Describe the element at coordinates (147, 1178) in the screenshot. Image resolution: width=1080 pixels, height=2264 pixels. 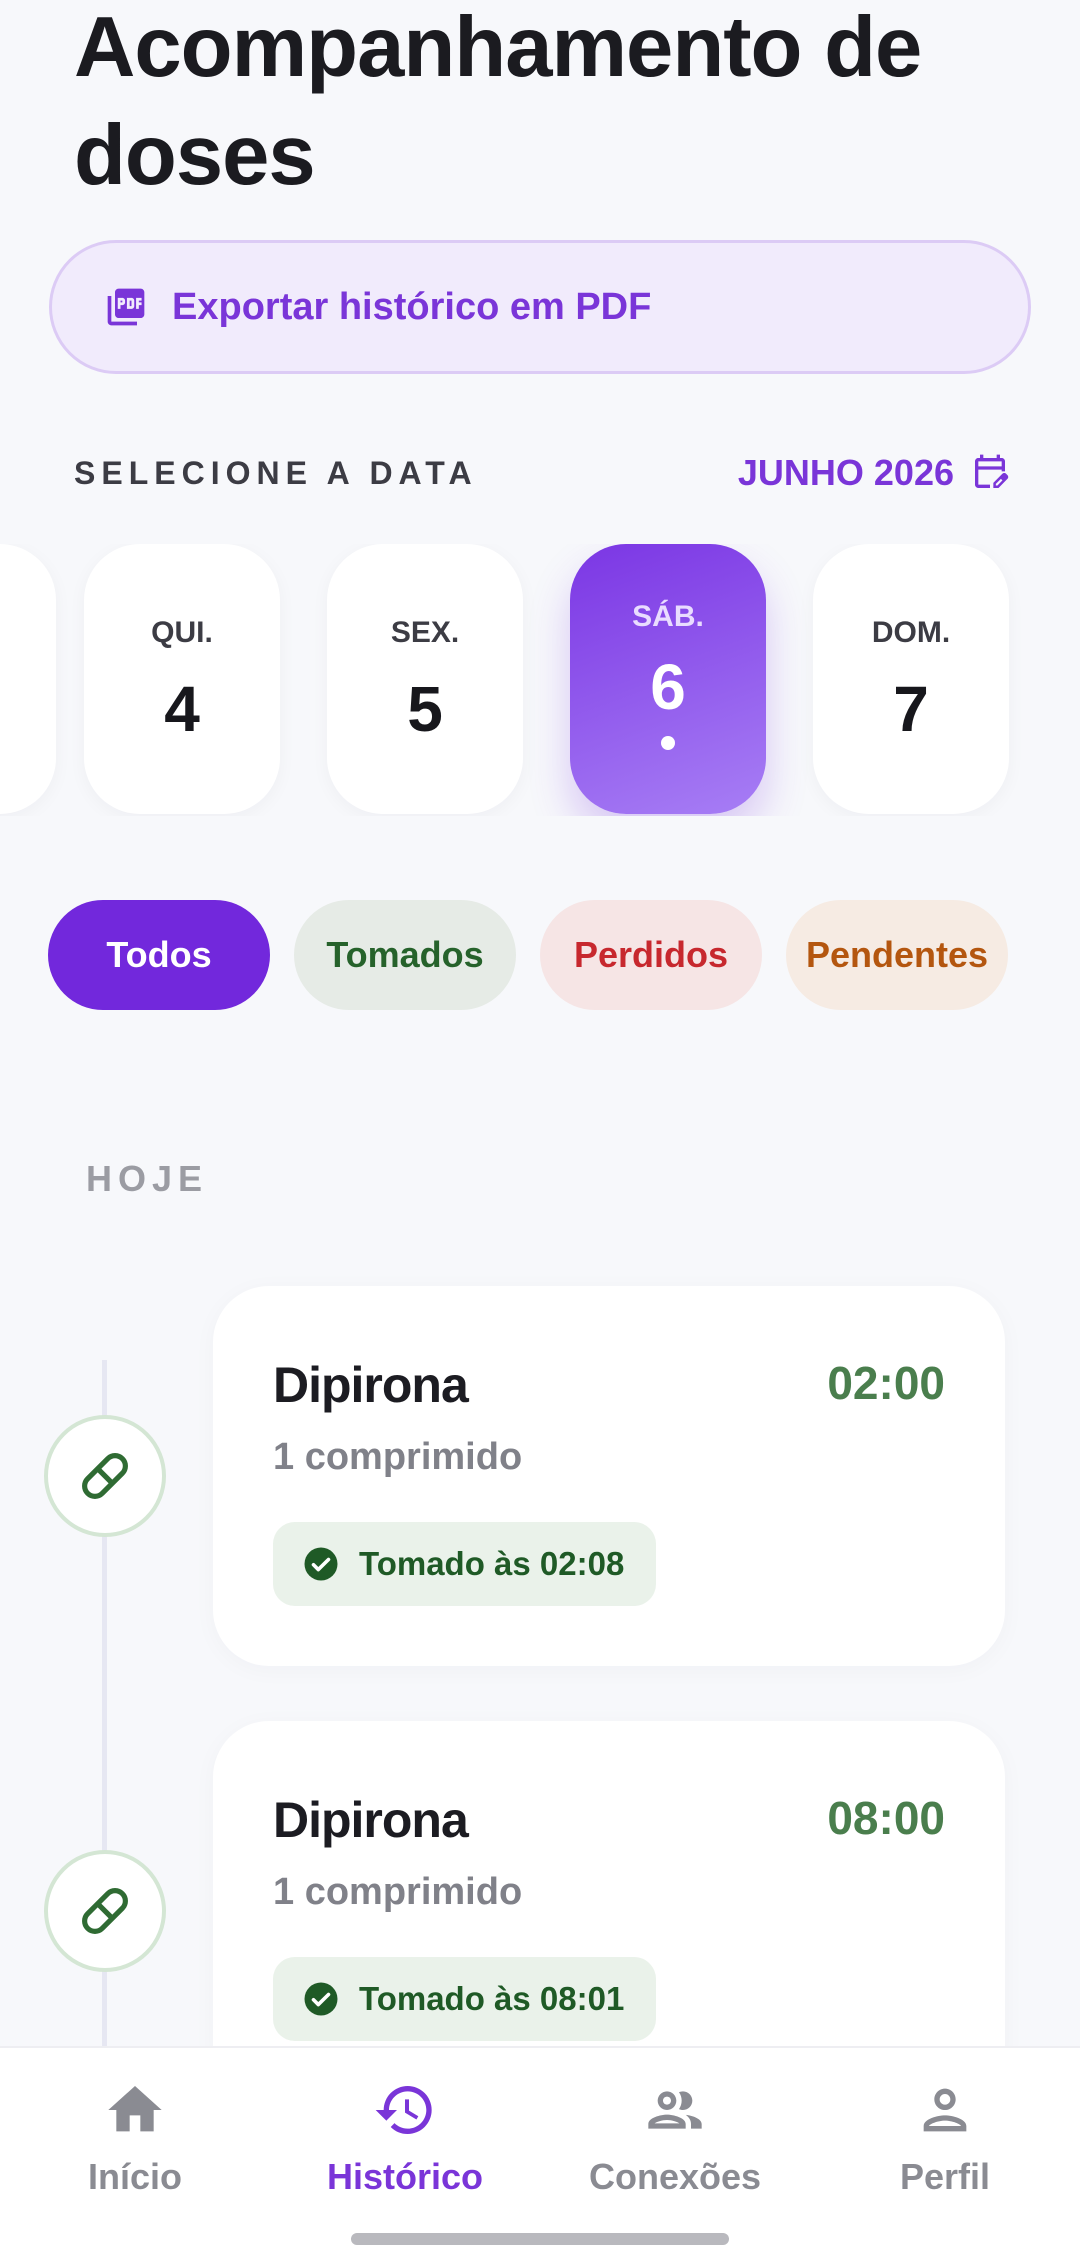
I see `section-label-today: HOJE` at that location.